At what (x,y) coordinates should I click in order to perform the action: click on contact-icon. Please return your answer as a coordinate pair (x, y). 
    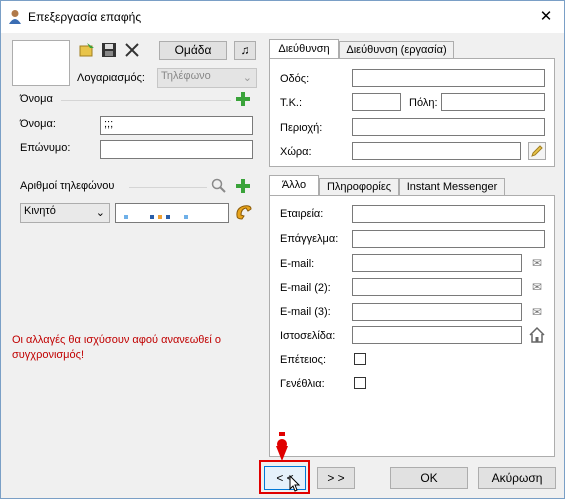
    Looking at the image, I should click on (15, 17).